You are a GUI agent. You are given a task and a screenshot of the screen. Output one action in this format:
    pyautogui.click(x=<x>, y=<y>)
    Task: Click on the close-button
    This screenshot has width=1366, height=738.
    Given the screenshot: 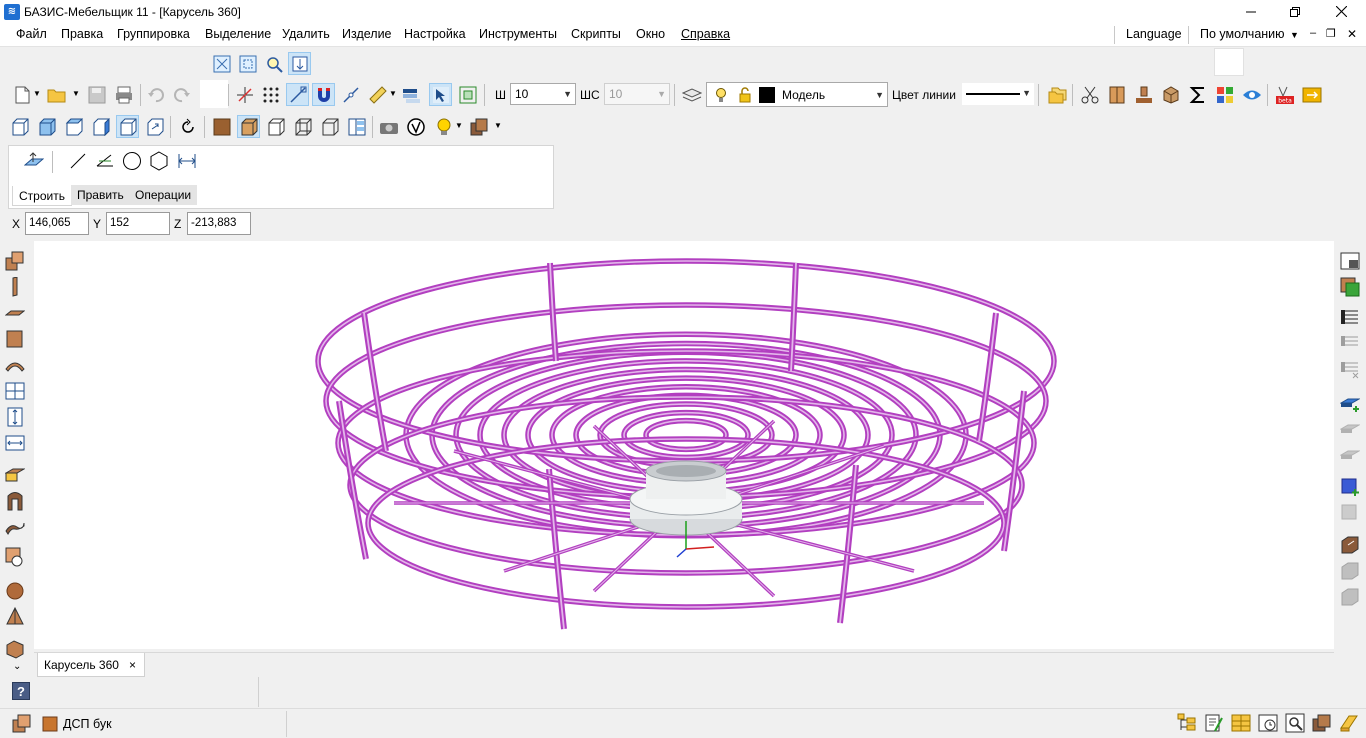 What is the action you would take?
    pyautogui.click(x=1341, y=11)
    